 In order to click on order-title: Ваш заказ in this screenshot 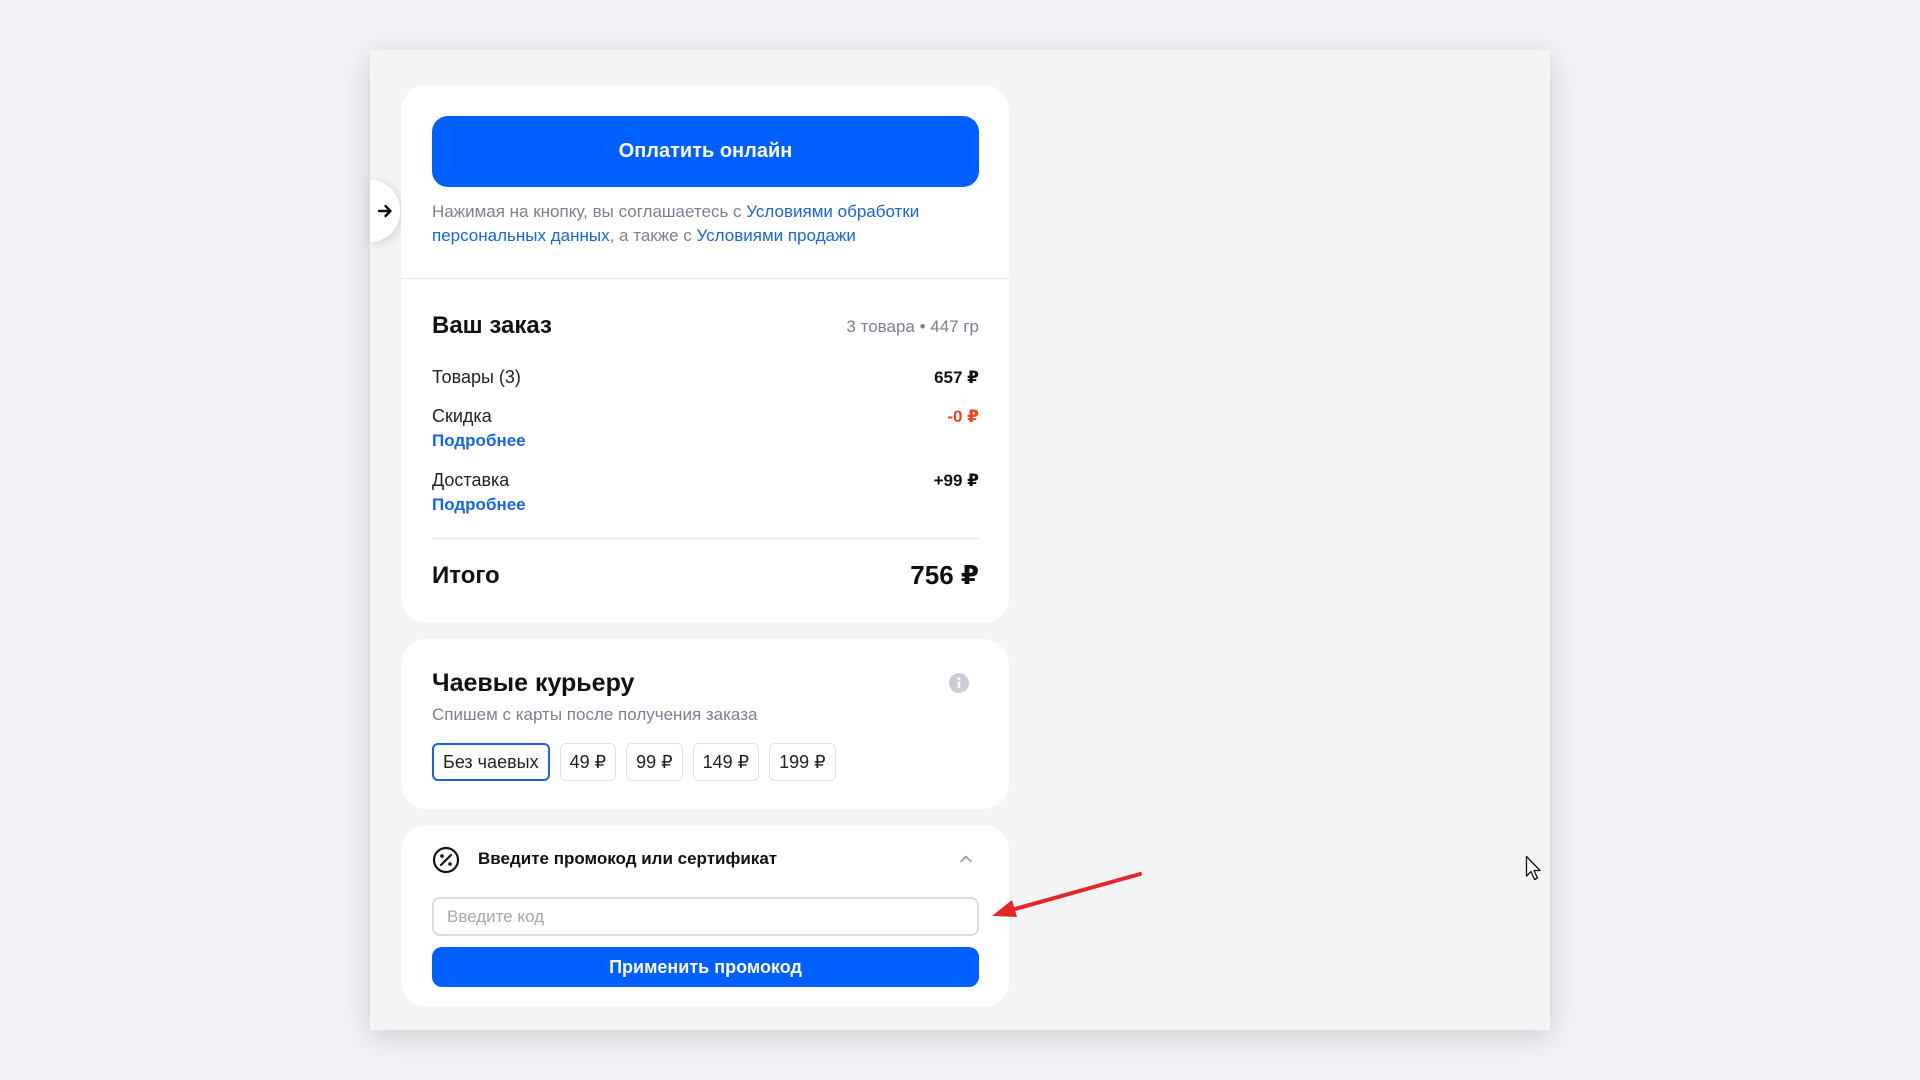, I will do `click(492, 325)`.